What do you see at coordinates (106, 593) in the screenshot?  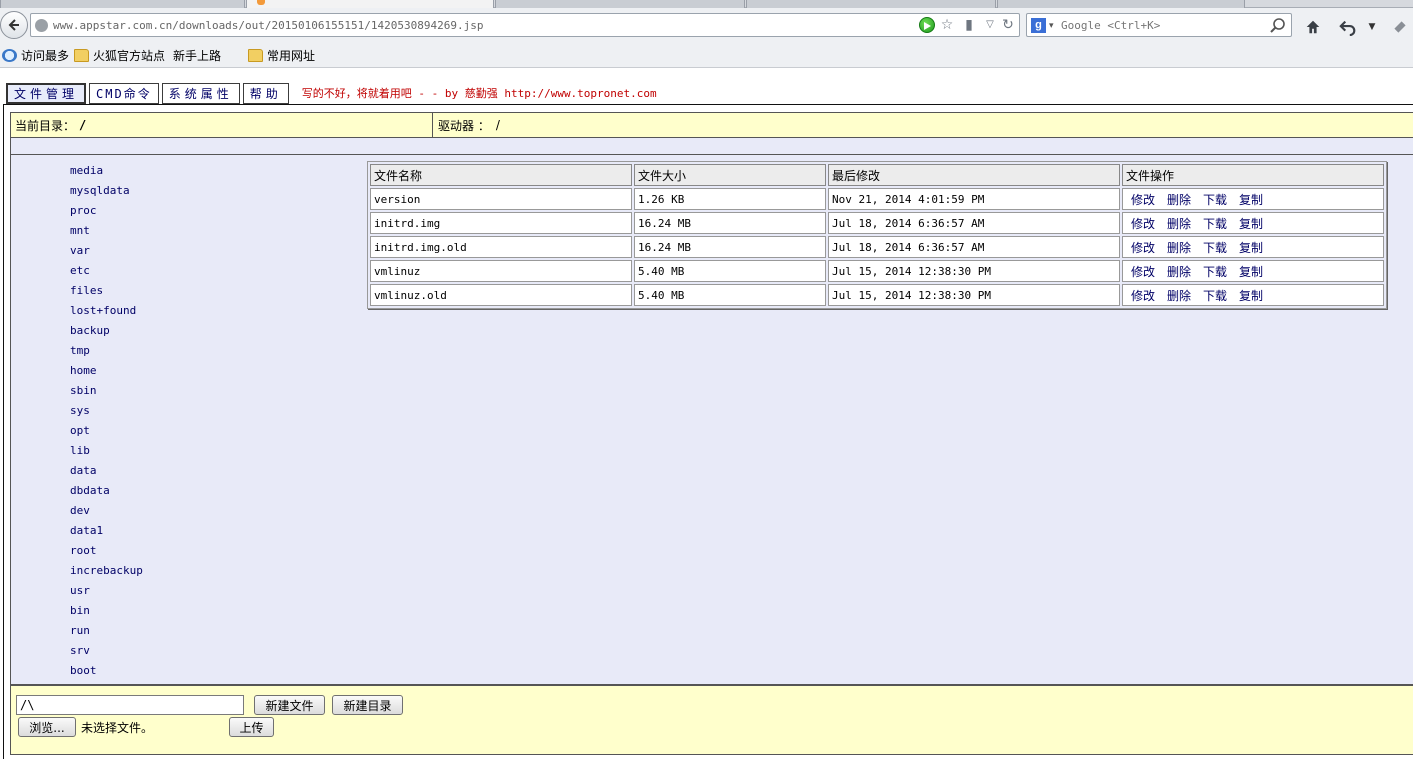 I see `tree-item: usr` at bounding box center [106, 593].